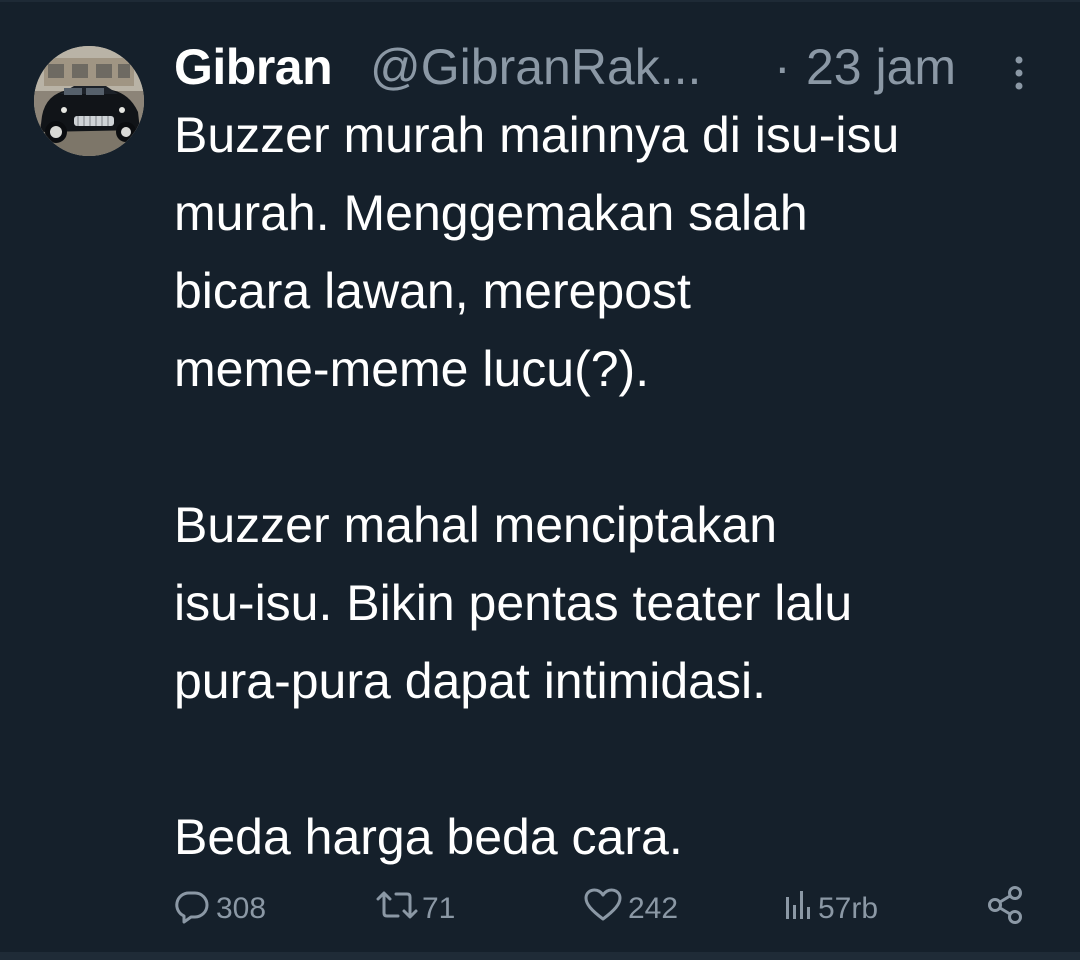 The height and width of the screenshot is (960, 1080). I want to click on repost-button: 71, so click(413, 909).